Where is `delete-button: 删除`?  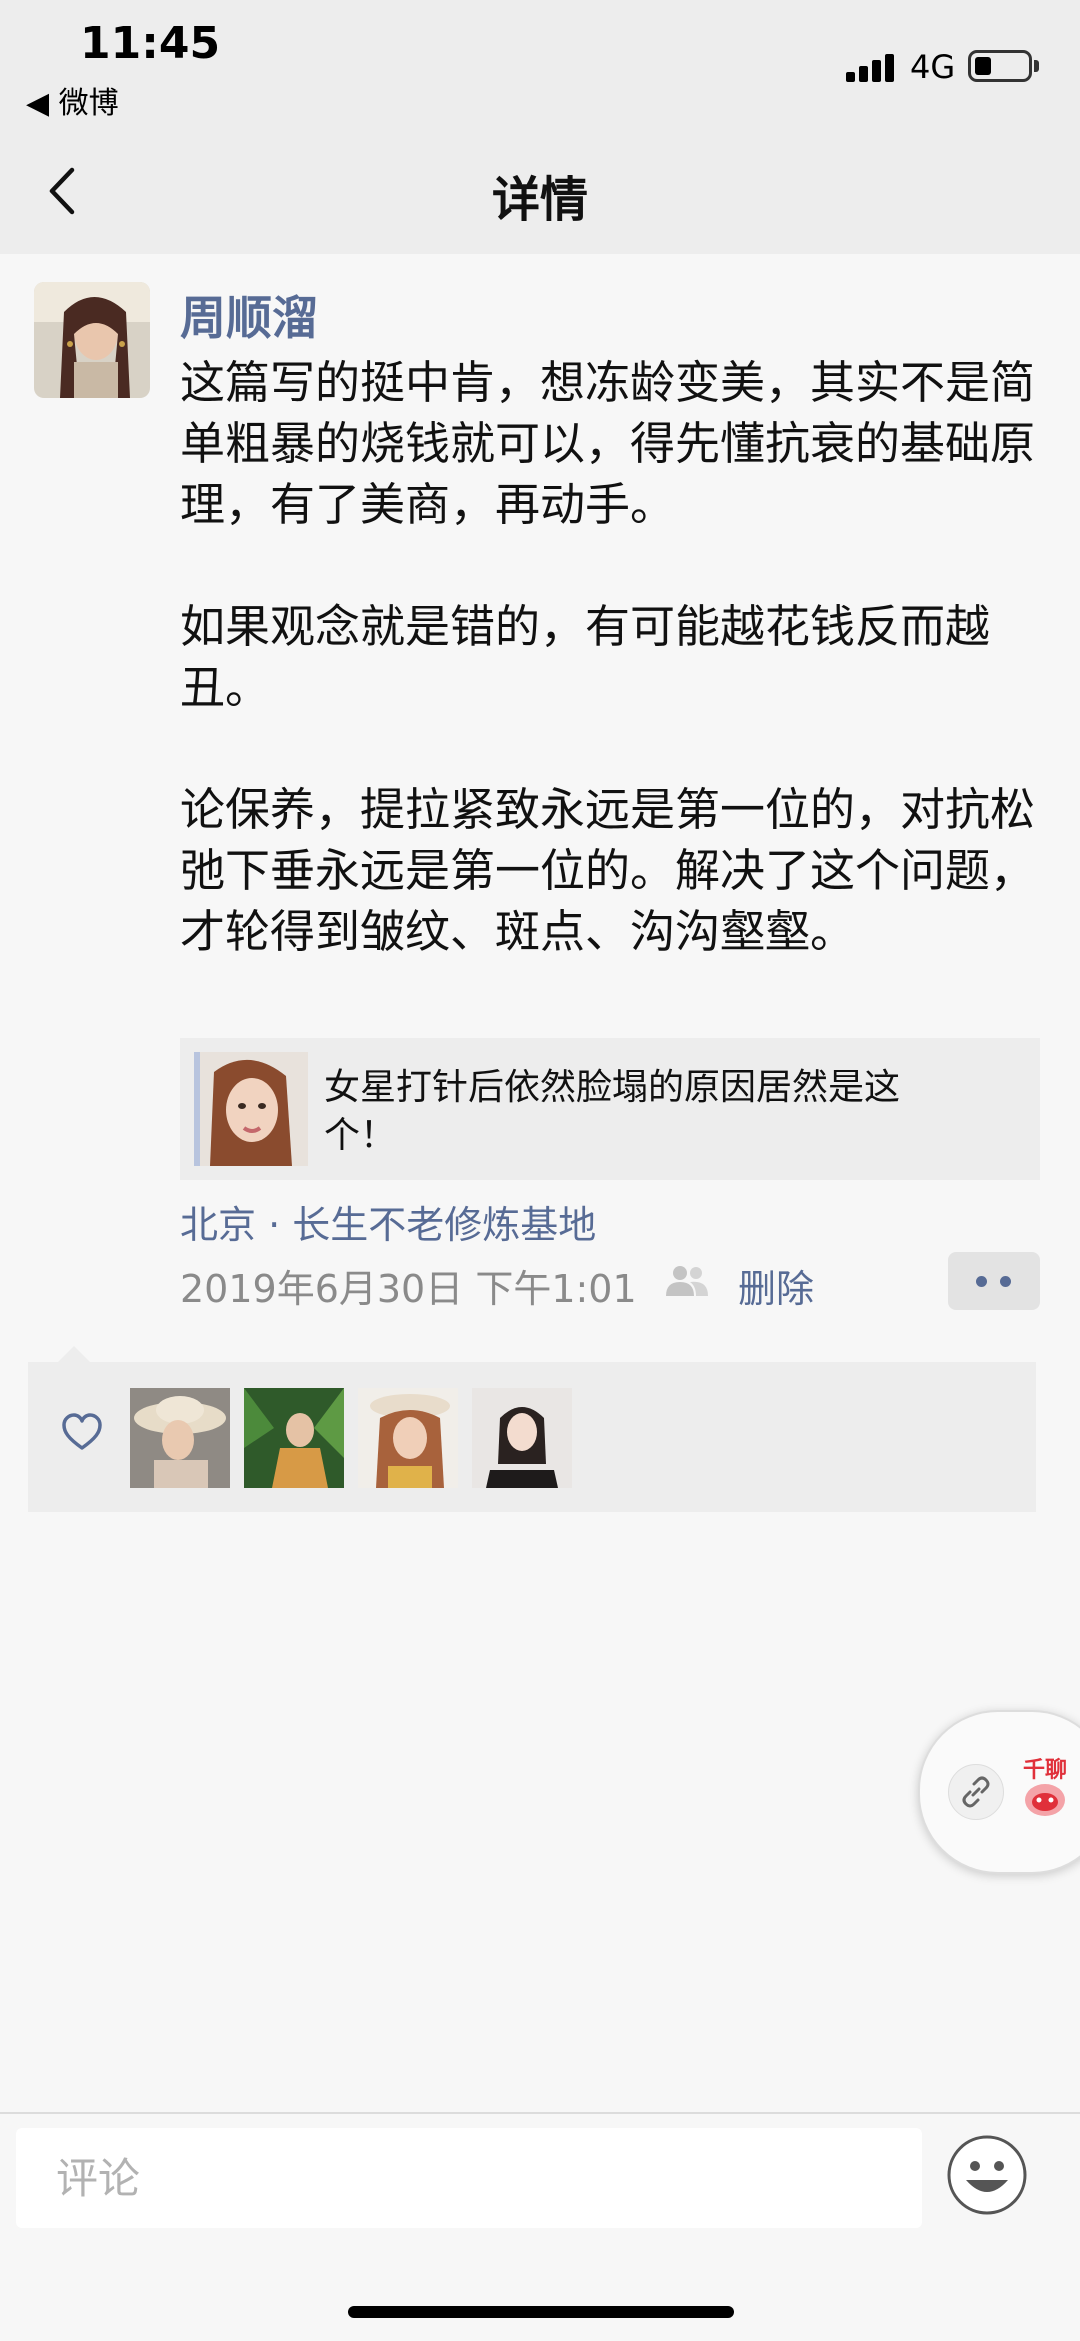
delete-button: 删除 is located at coordinates (776, 1285).